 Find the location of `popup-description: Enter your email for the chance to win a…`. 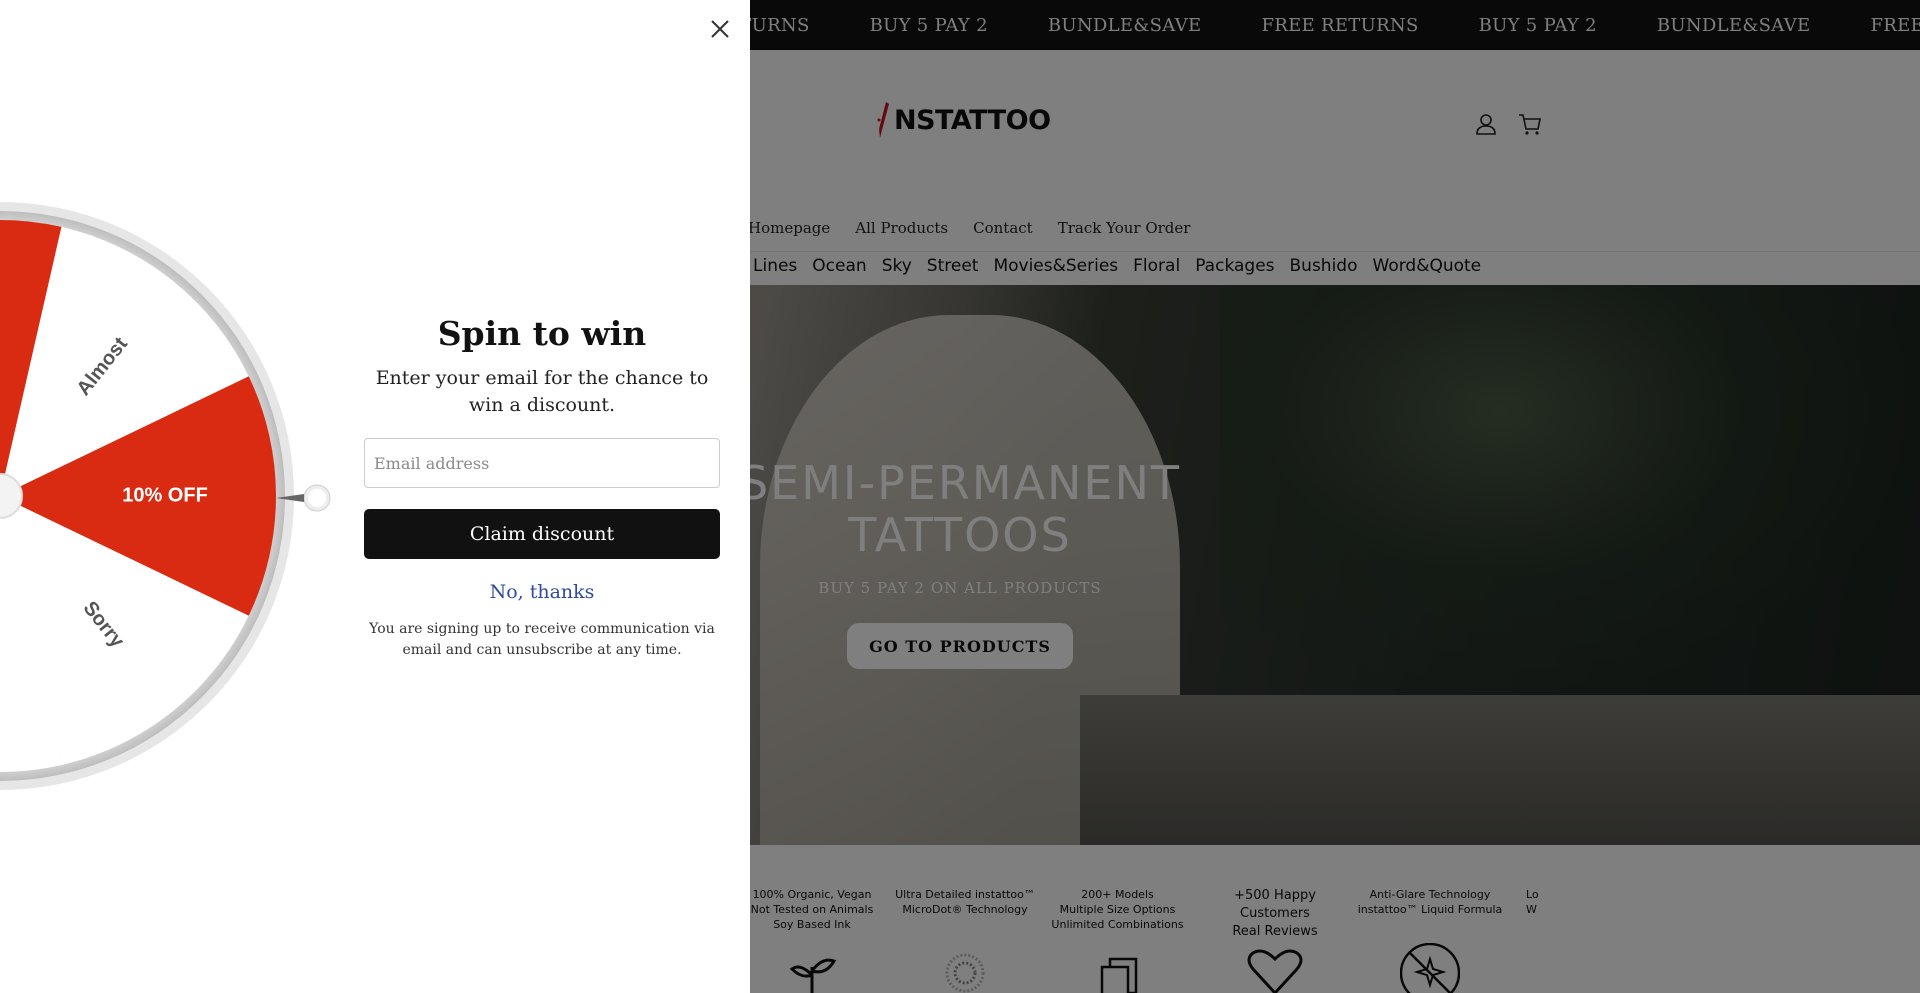

popup-description: Enter your email for the chance to win a… is located at coordinates (542, 391).